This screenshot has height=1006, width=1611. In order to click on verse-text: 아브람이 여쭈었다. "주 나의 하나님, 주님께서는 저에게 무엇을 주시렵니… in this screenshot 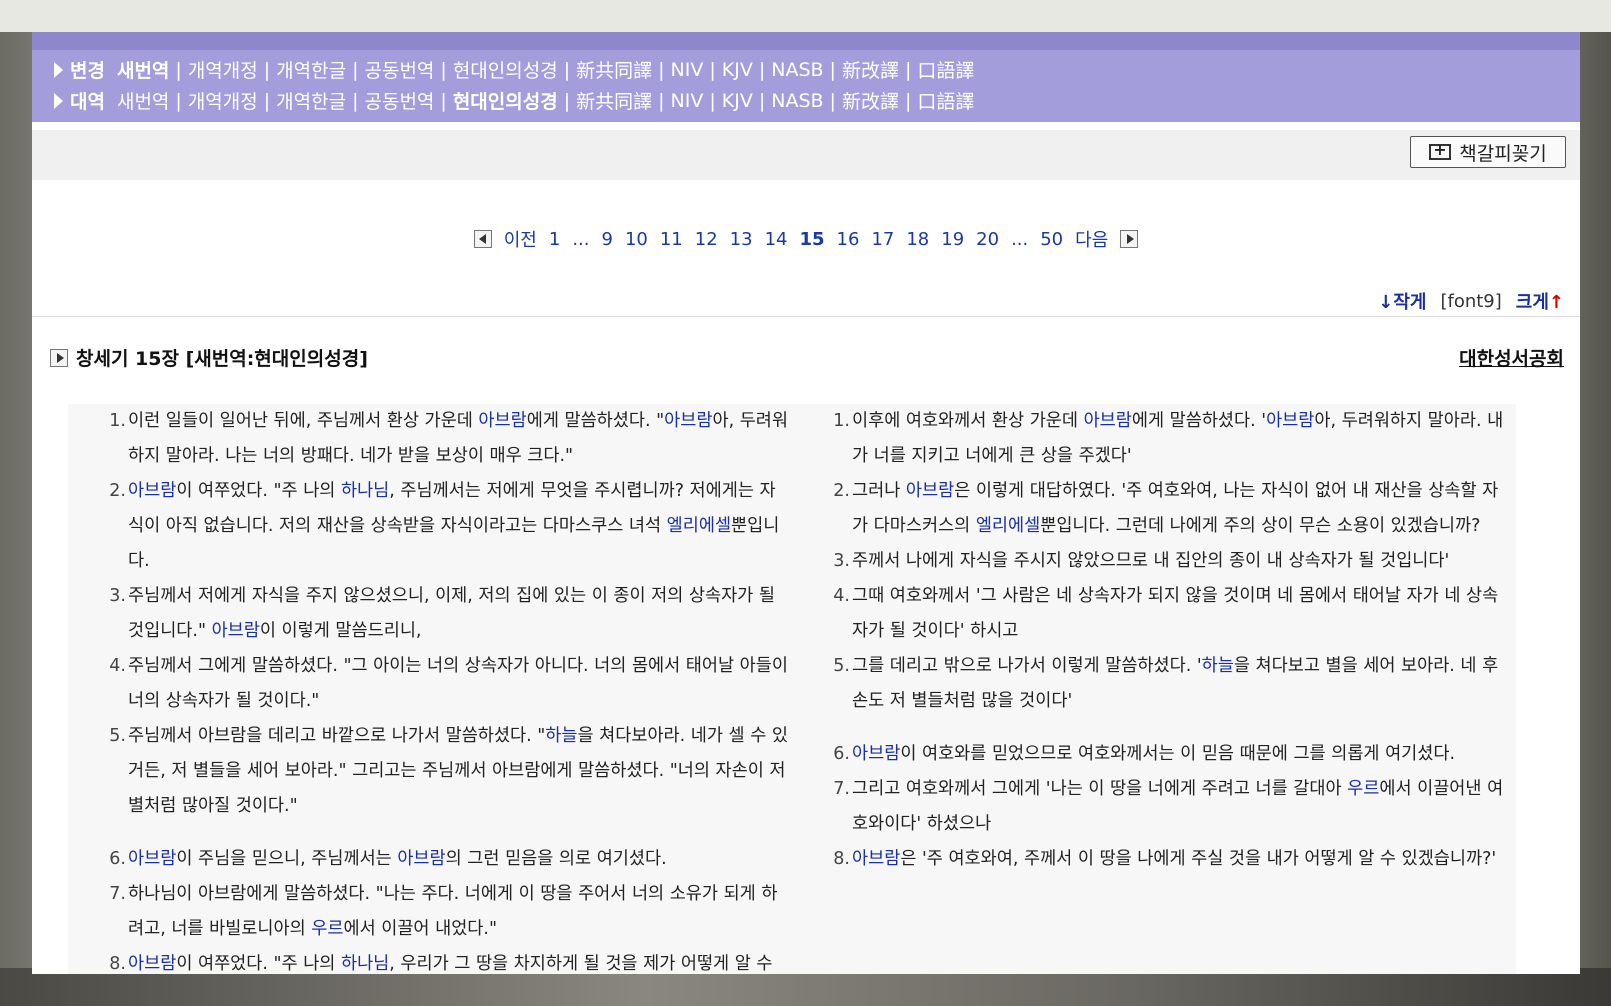, I will do `click(459, 526)`.